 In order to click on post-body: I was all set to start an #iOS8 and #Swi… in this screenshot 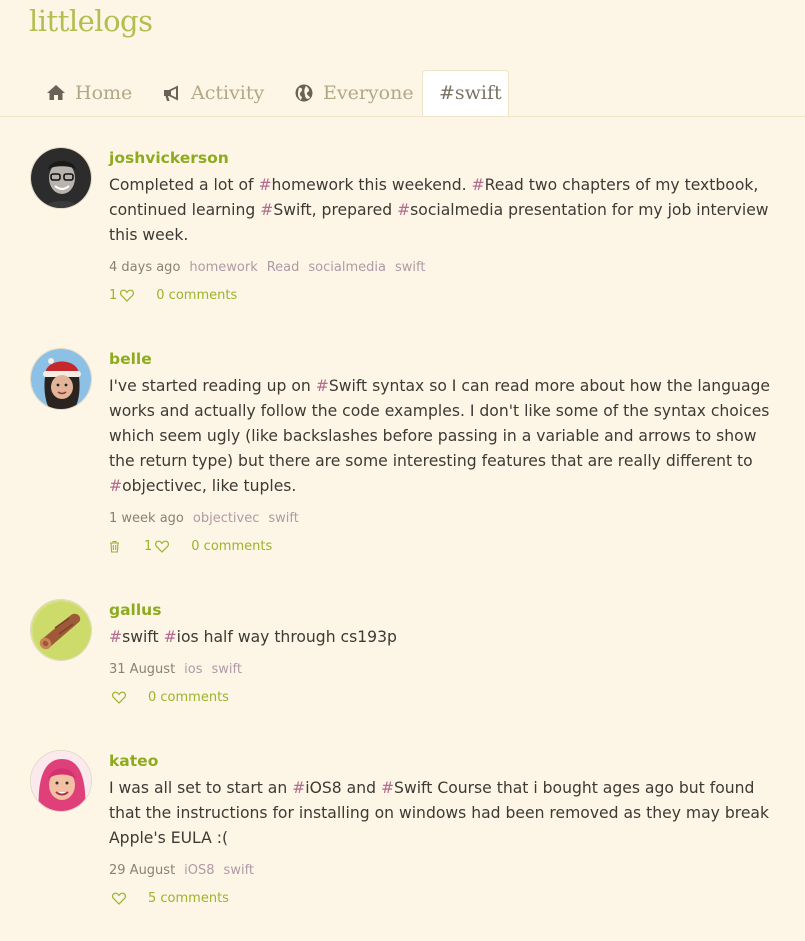, I will do `click(444, 813)`.